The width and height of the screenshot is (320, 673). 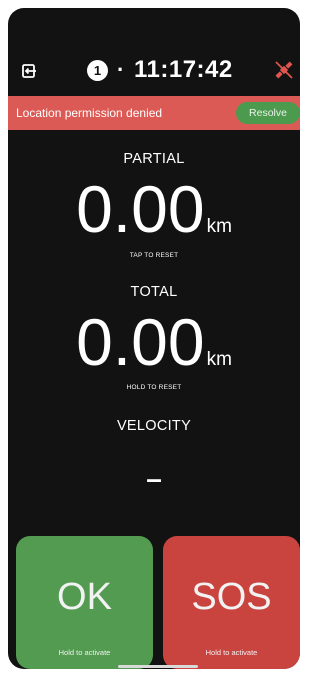 What do you see at coordinates (219, 226) in the screenshot?
I see `partial-unit: km` at bounding box center [219, 226].